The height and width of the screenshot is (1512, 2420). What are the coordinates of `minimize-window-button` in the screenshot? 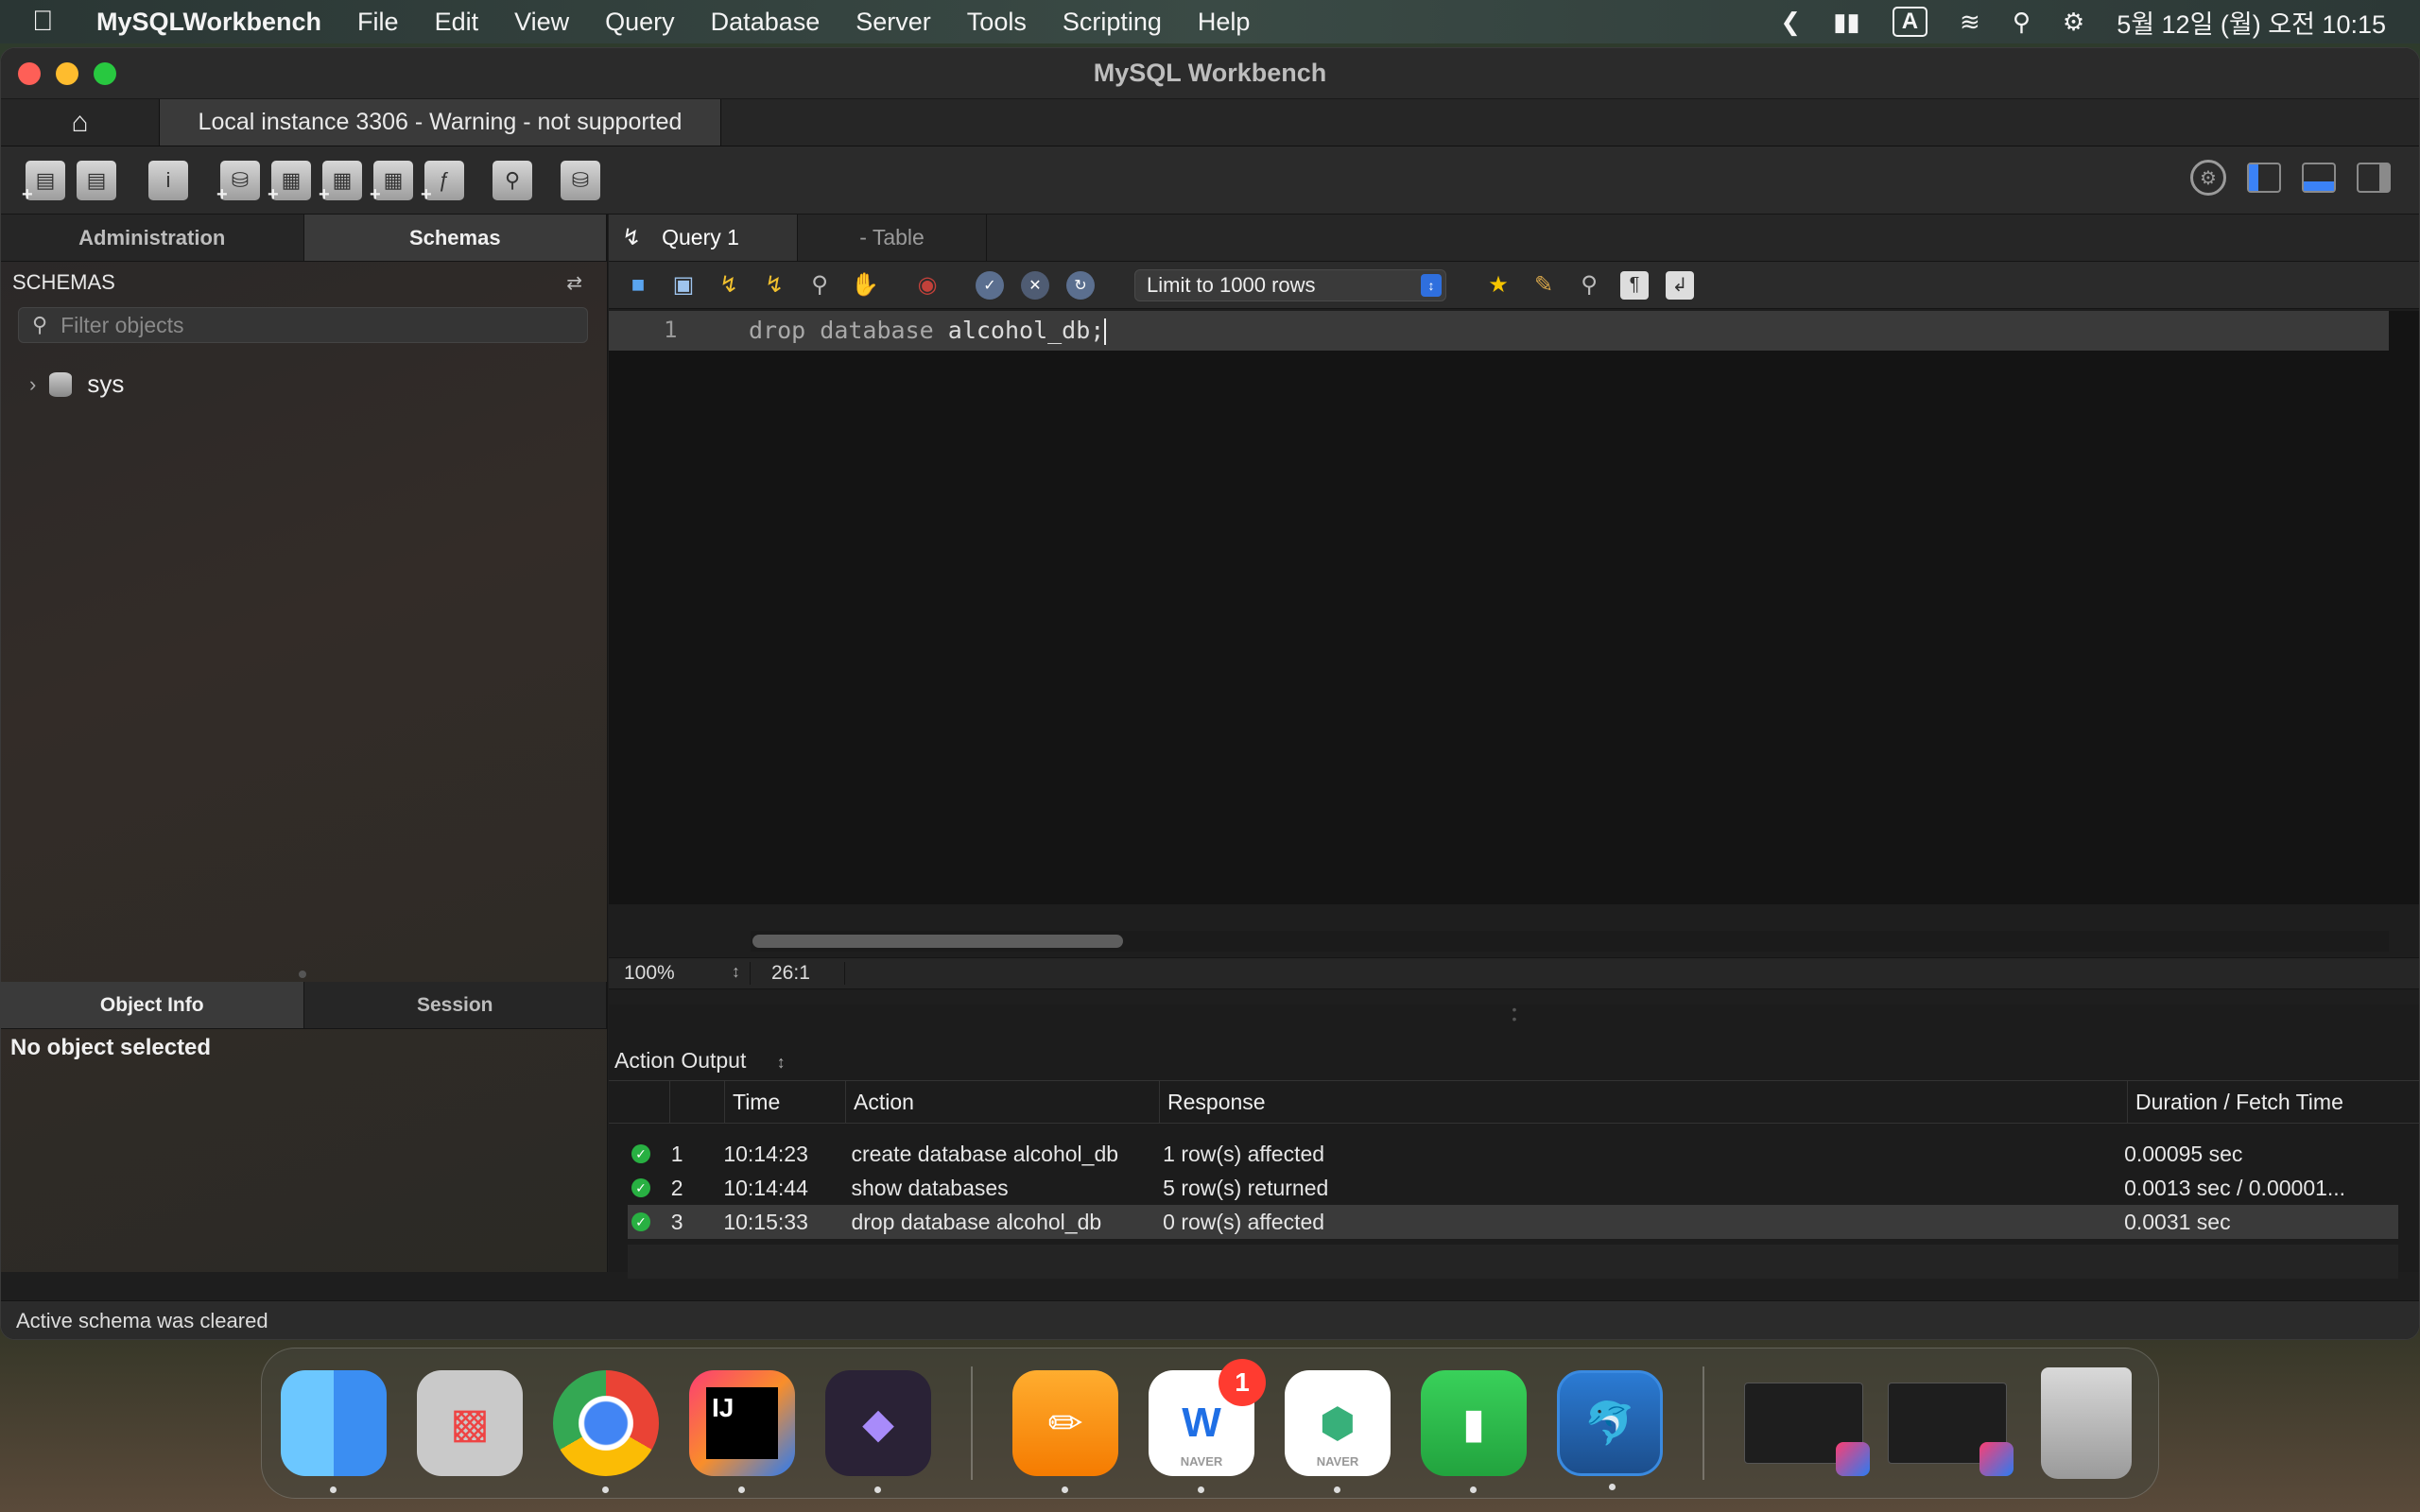 It's located at (67, 73).